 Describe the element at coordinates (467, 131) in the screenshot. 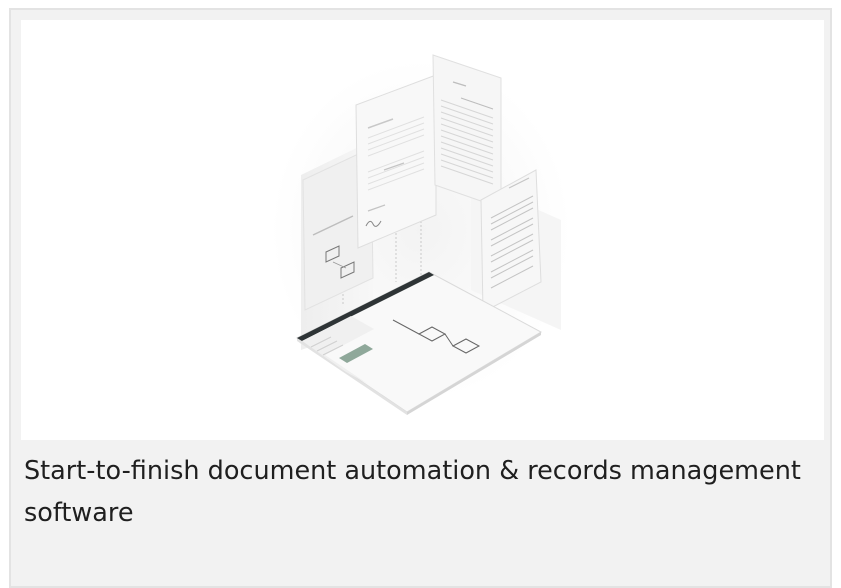

I see `table-document` at that location.